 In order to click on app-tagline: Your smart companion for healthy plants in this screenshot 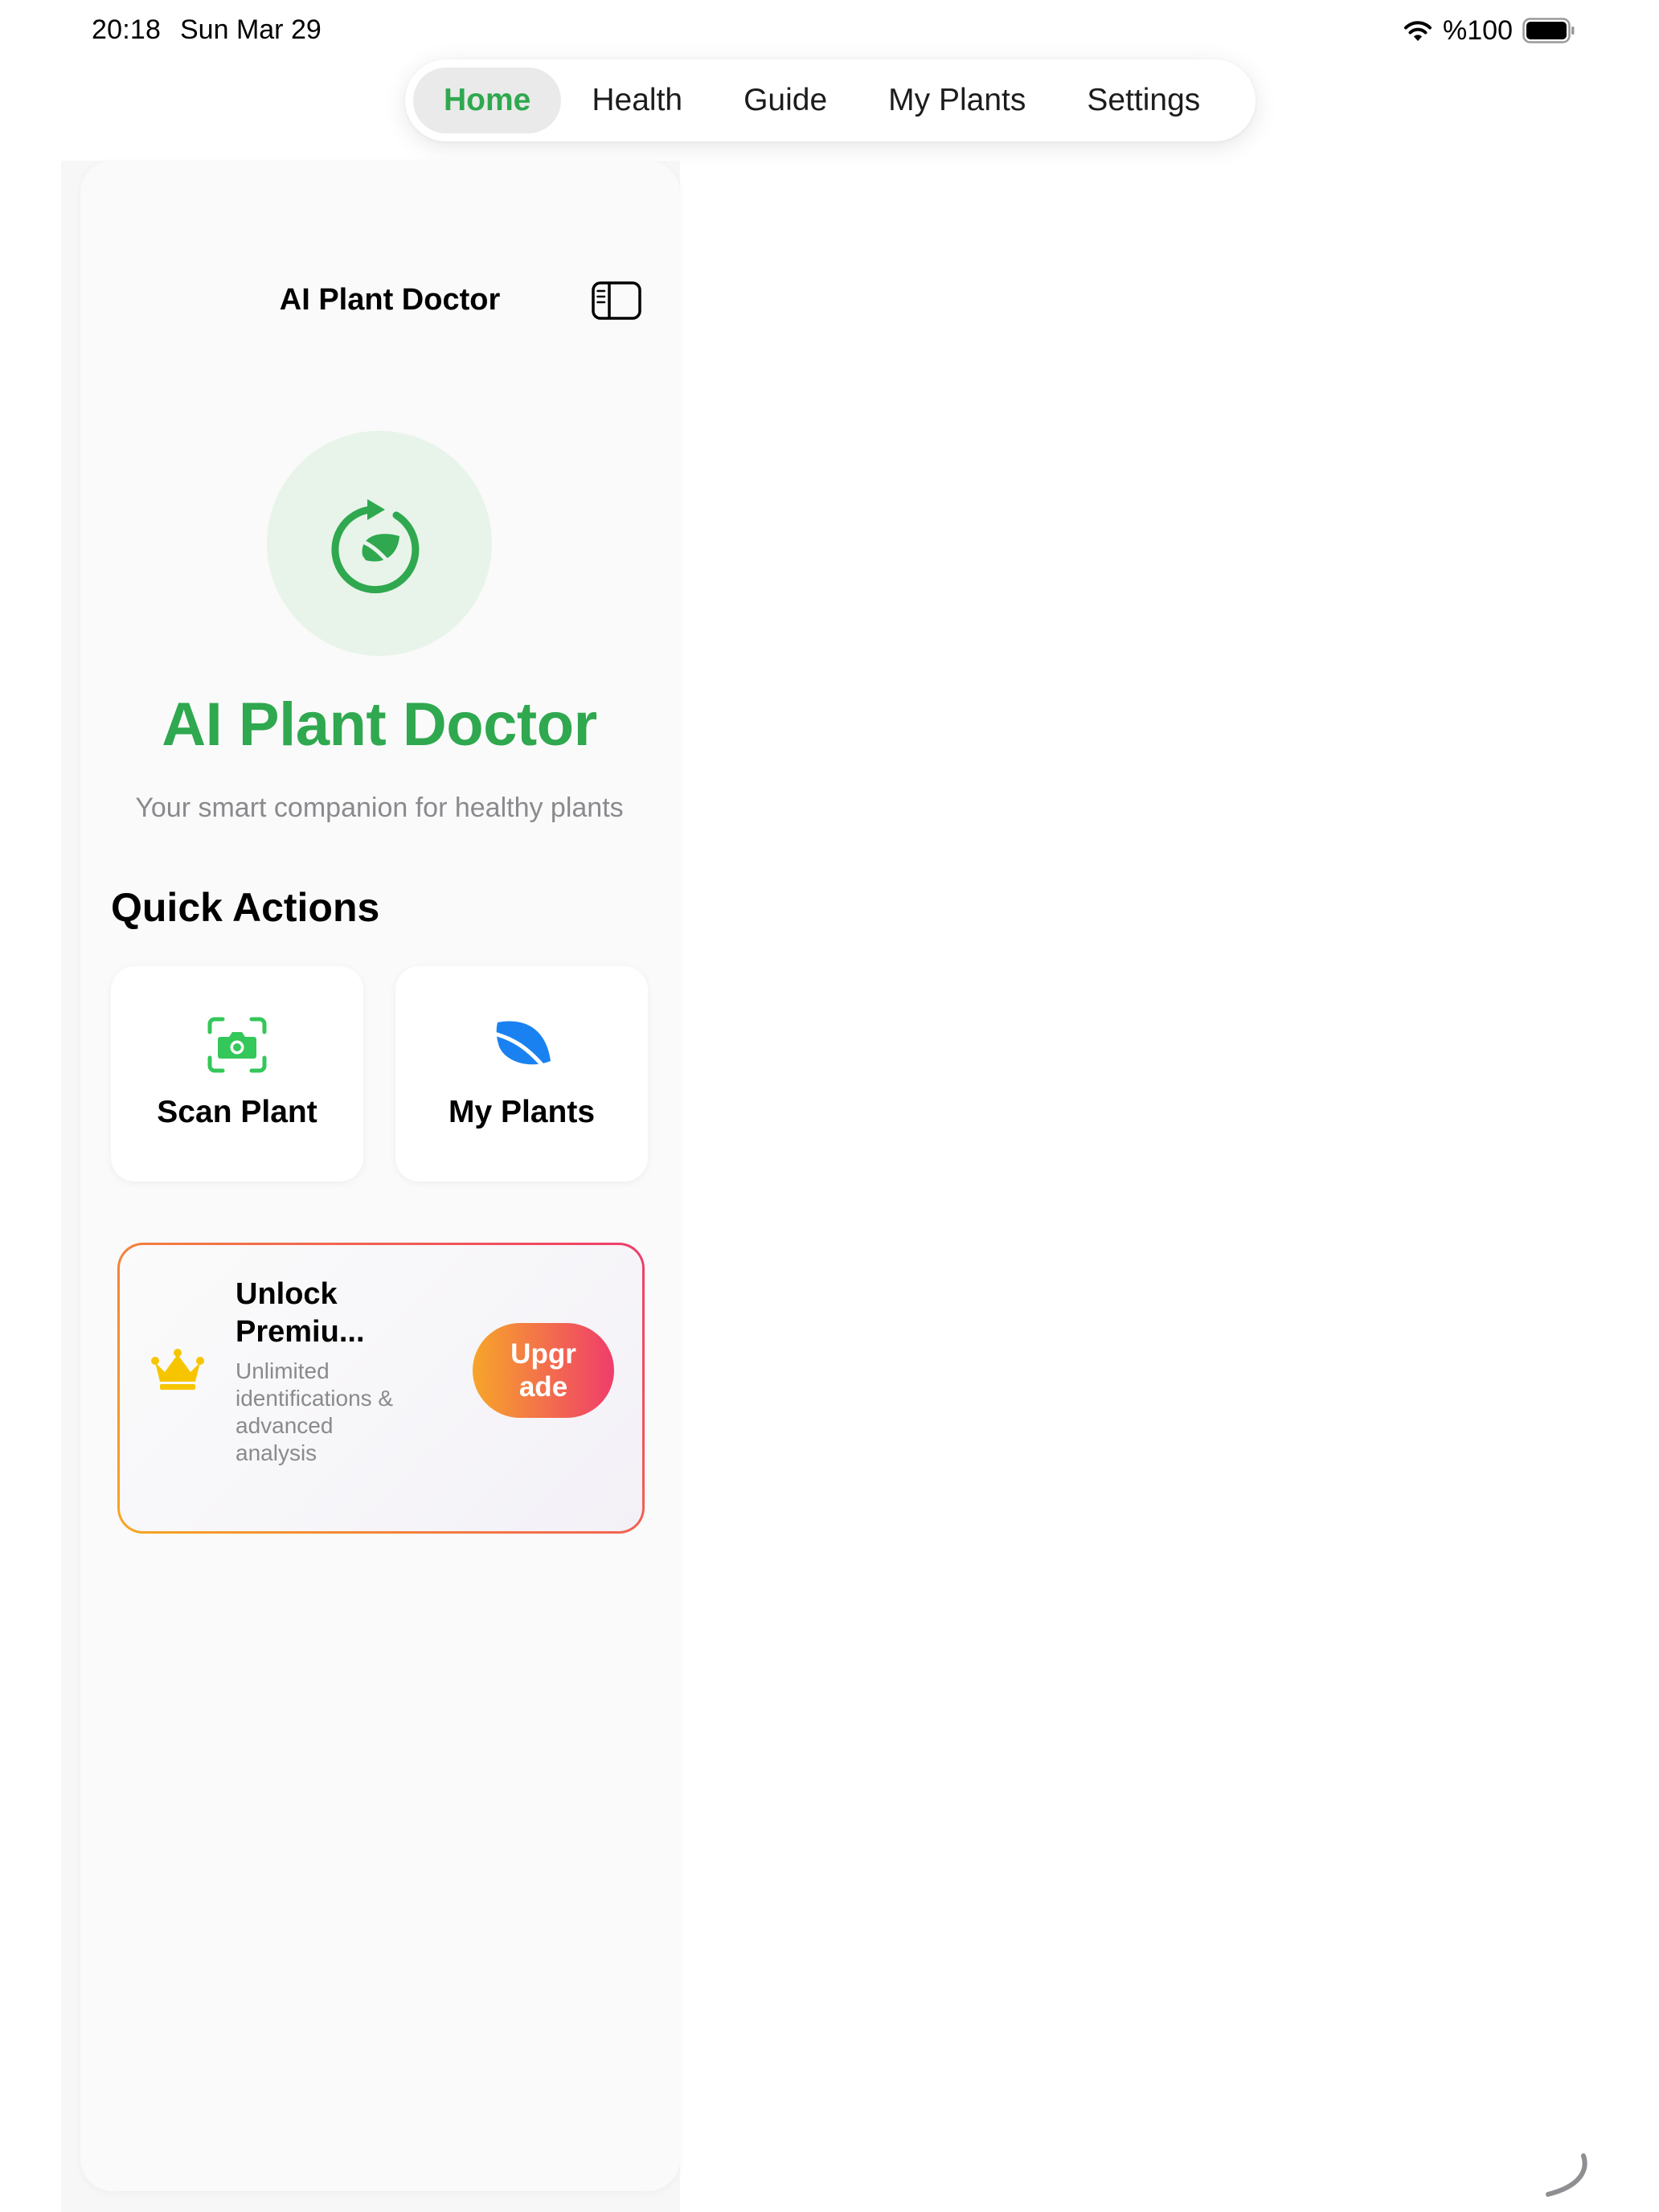, I will do `click(379, 808)`.